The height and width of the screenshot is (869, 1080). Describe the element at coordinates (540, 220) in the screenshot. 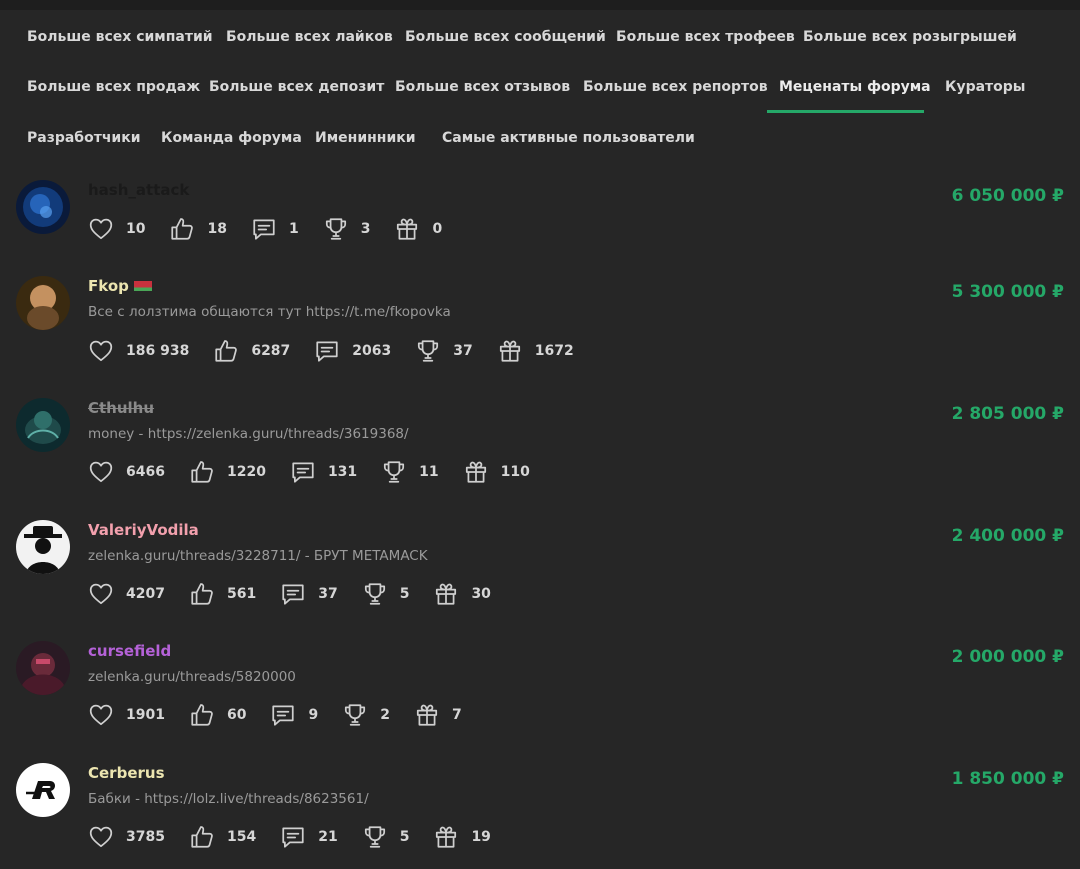

I see `user-row: hash_attack 6 050 000 ₽ 10 18 1 3 0` at that location.